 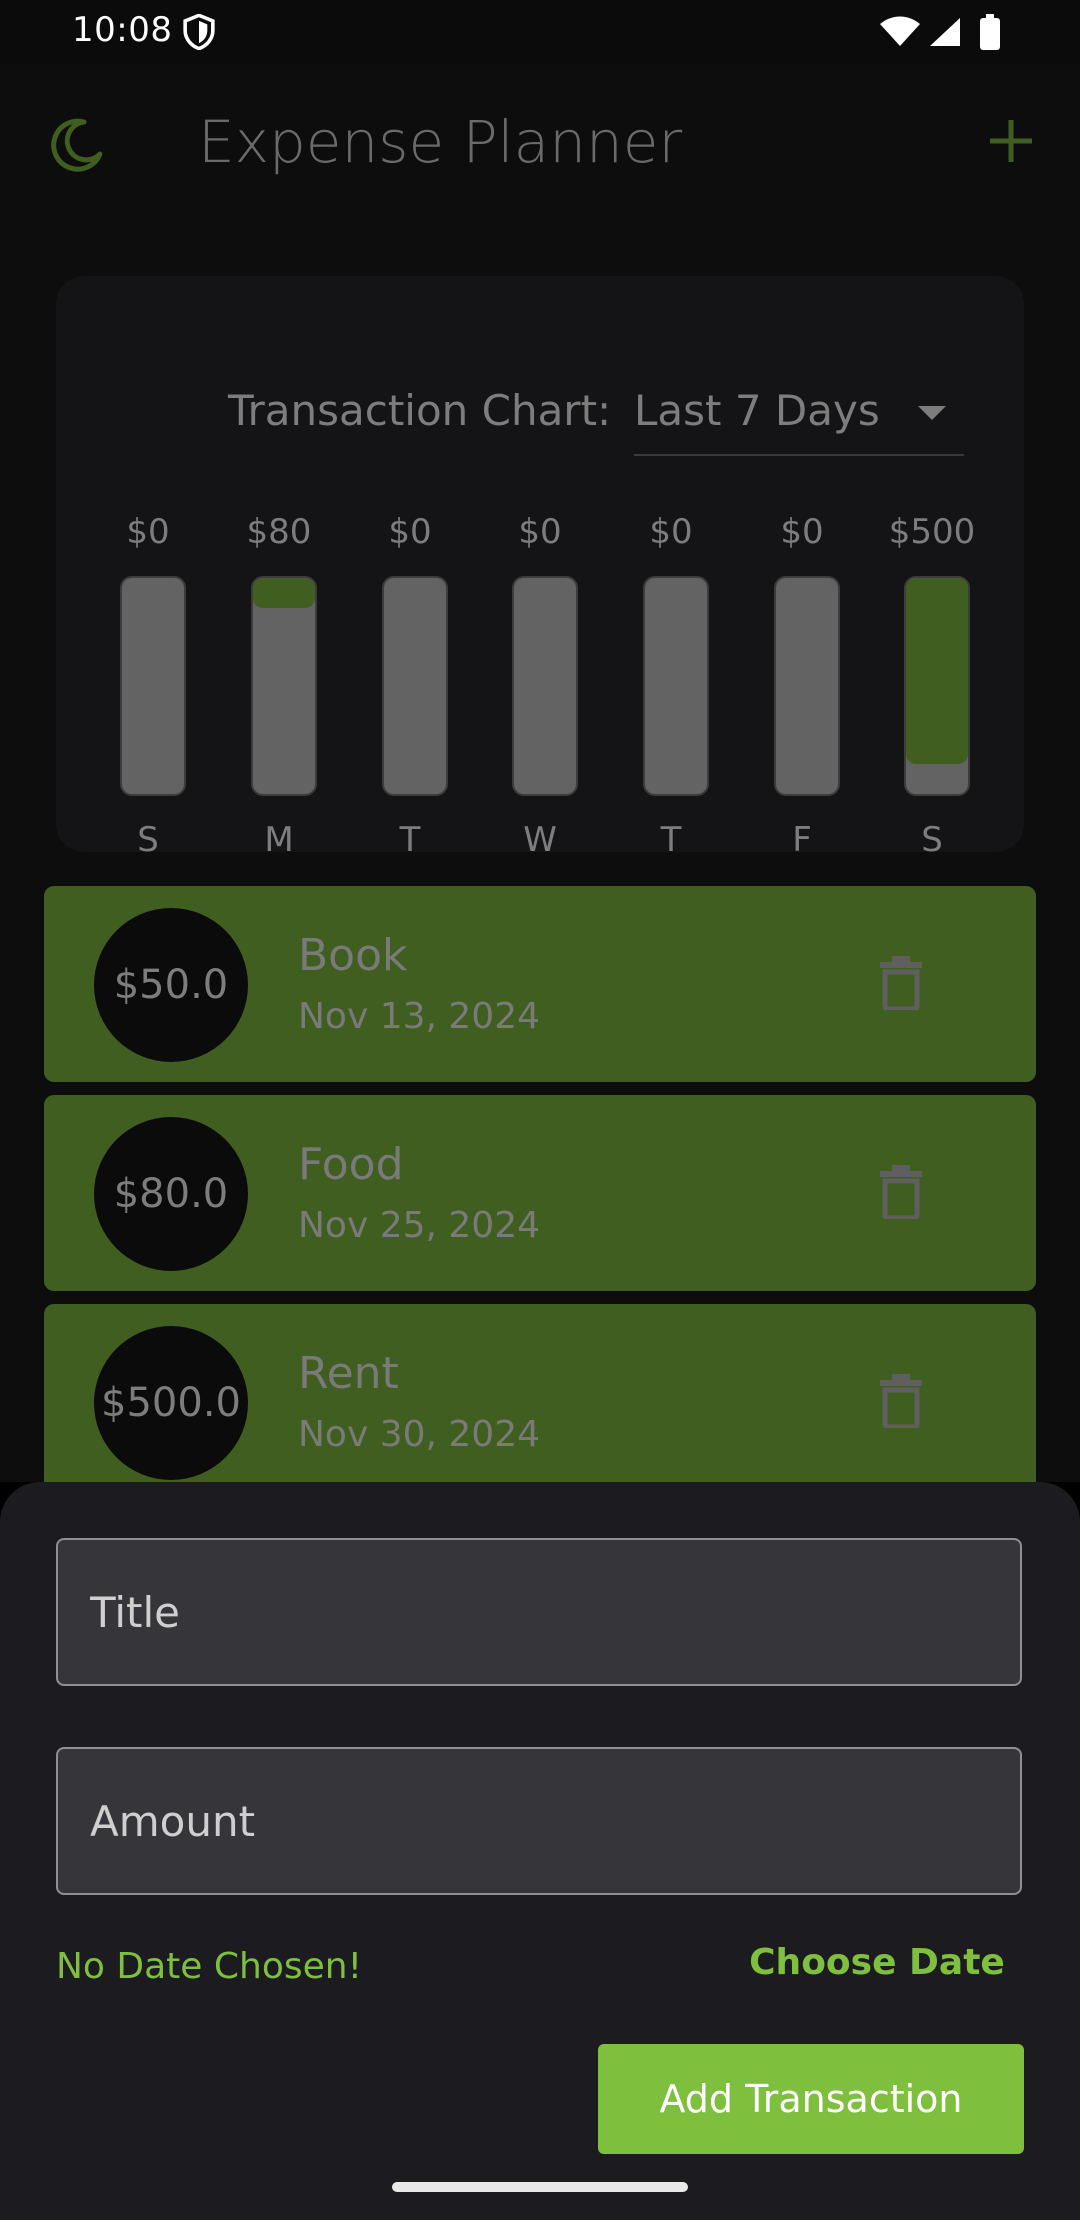 What do you see at coordinates (802, 840) in the screenshot?
I see `bar-day-label: F` at bounding box center [802, 840].